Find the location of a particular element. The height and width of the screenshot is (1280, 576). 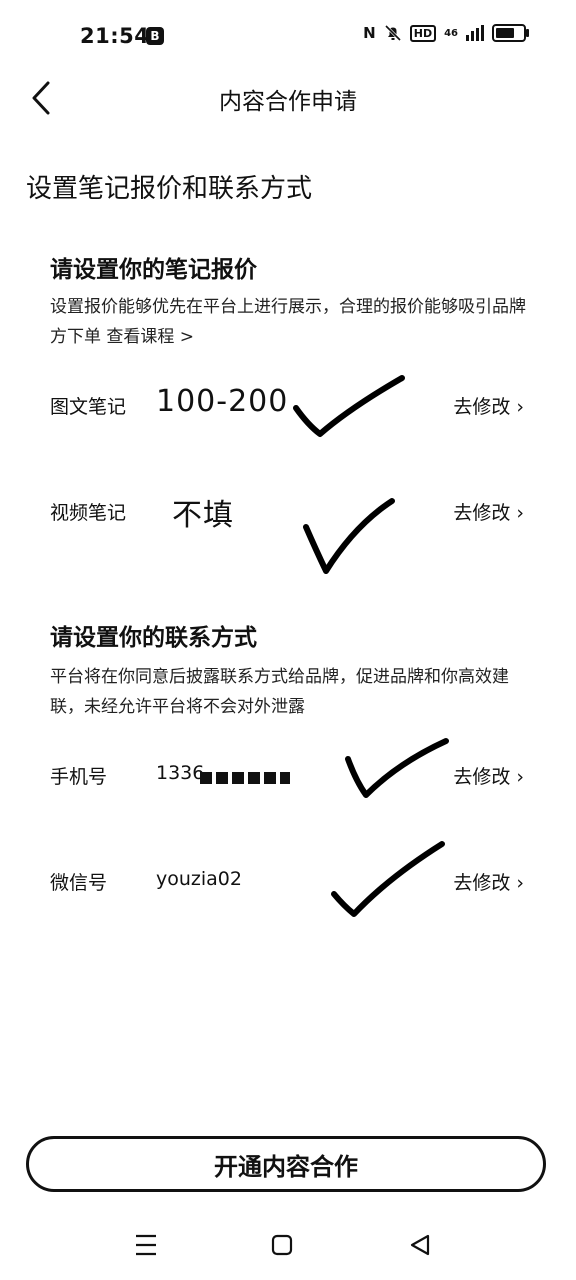

status-bar: 21:54 B N HD 46 is located at coordinates (288, 36).